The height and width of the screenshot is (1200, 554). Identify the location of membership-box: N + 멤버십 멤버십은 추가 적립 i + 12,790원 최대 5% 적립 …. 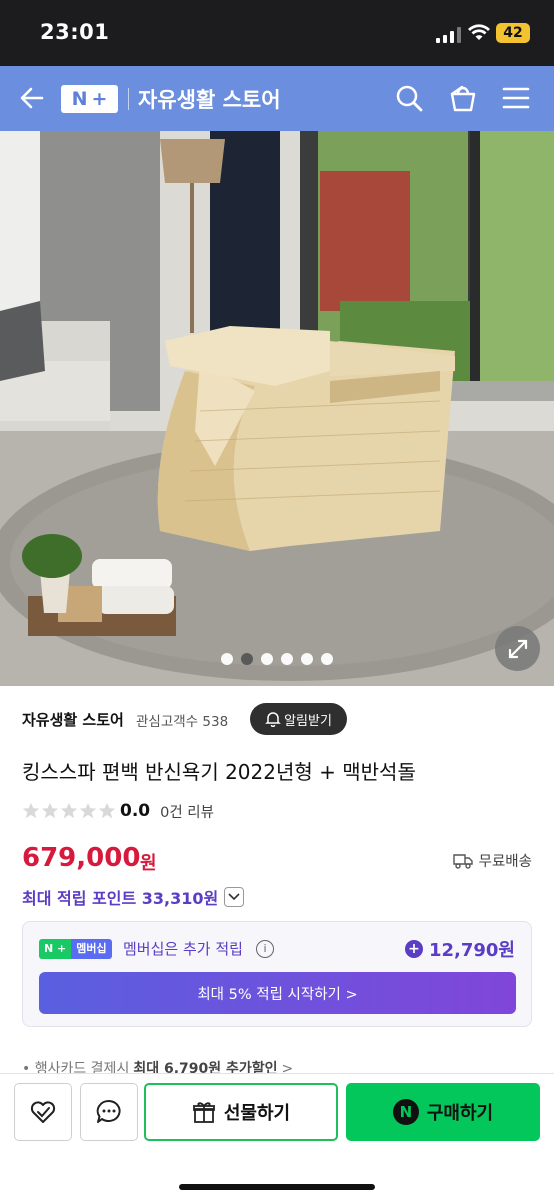
(277, 974).